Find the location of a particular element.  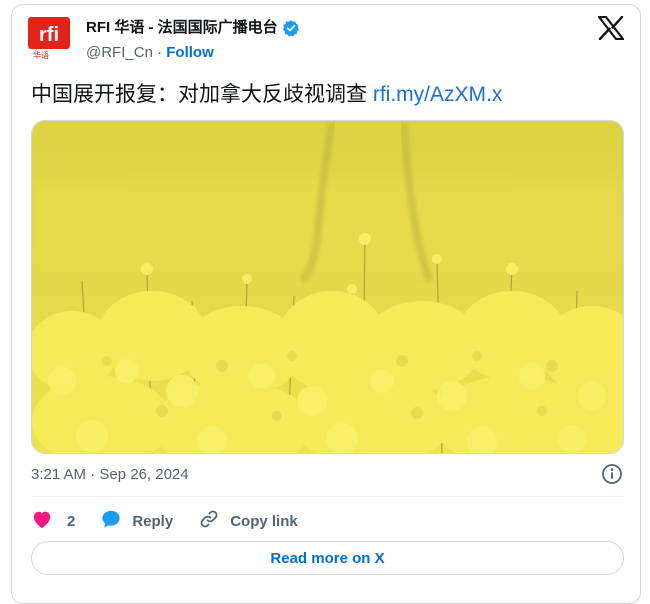

author-handle: @RFI_Cn is located at coordinates (119, 52).